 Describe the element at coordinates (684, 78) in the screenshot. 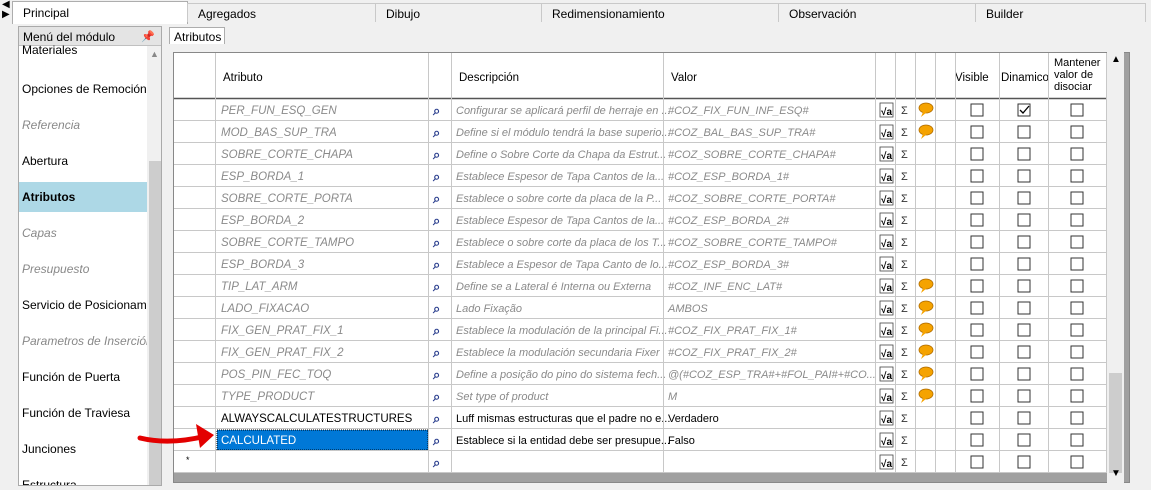

I see `header-valor: Valor` at that location.